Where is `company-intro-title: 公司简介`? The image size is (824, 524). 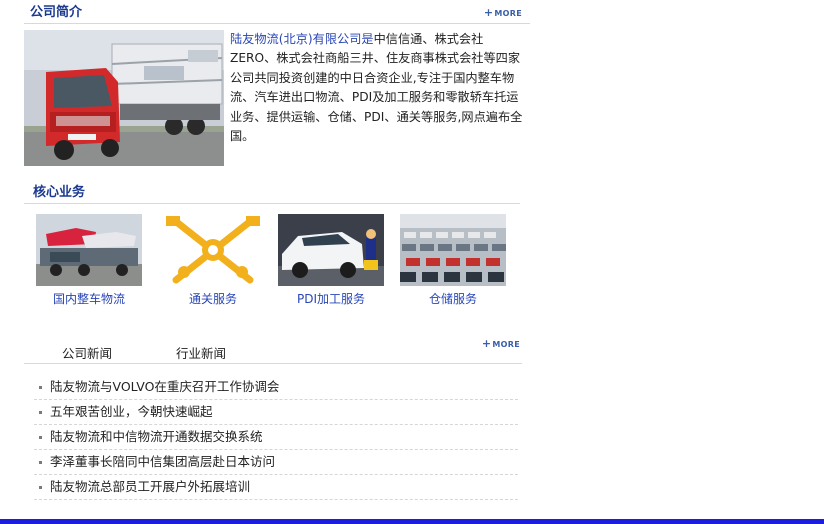 company-intro-title: 公司简介 is located at coordinates (56, 12).